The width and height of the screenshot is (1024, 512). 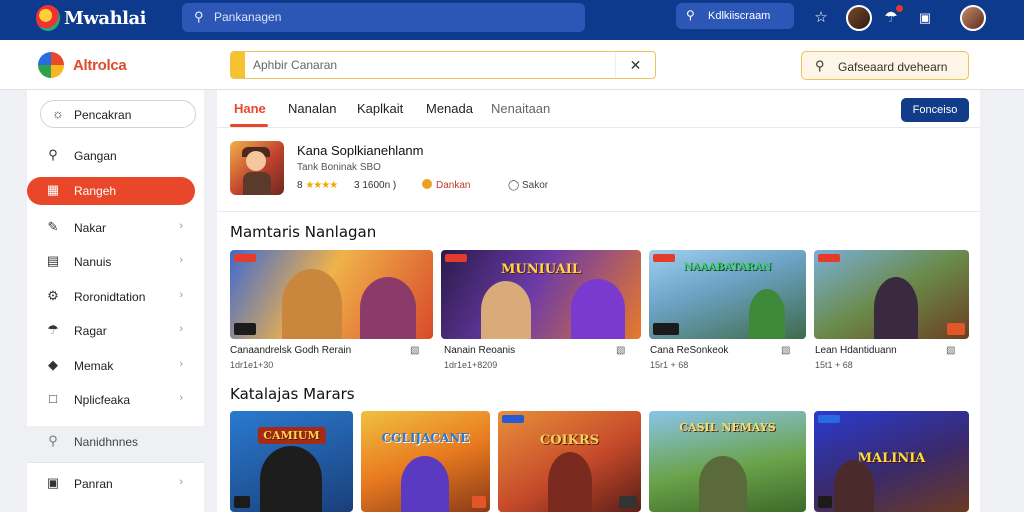 I want to click on sidebar-item-label: Nakar, so click(x=90, y=228).